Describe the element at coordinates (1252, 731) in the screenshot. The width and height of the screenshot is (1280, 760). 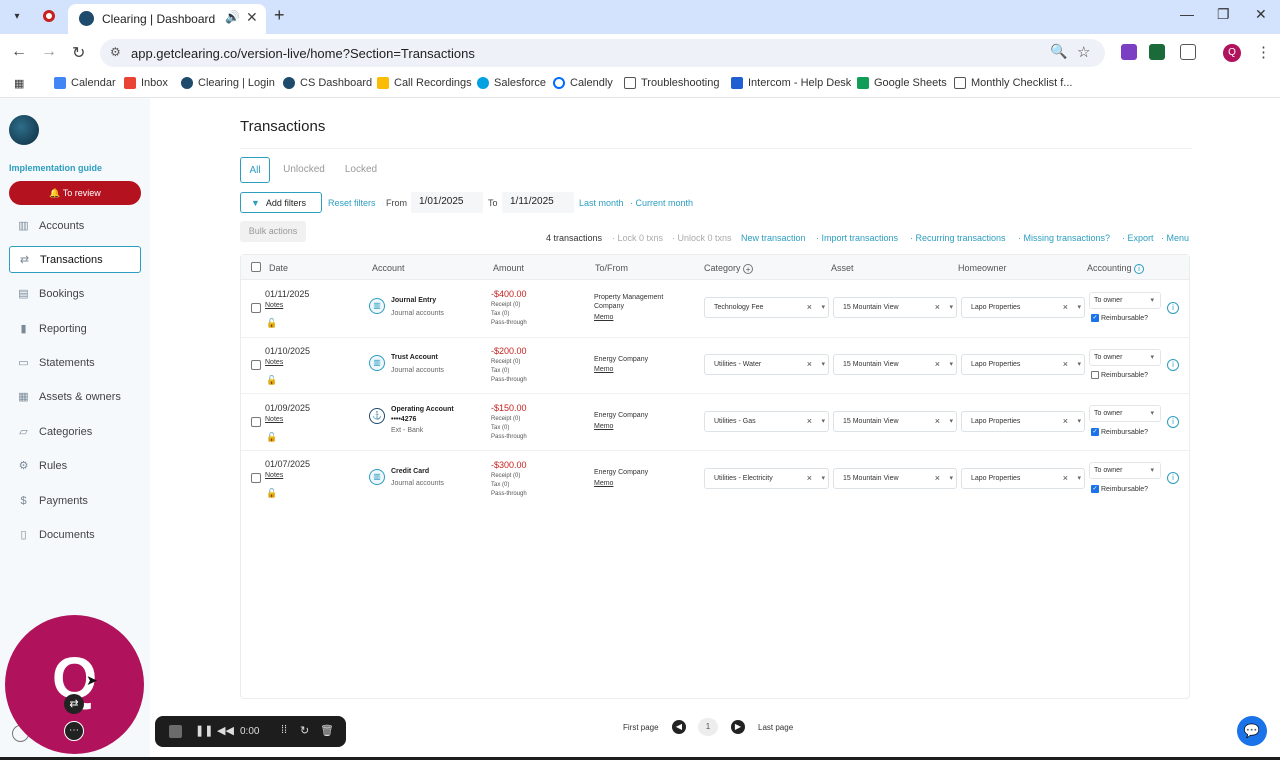
I see `chat-support-icon: 💬` at that location.